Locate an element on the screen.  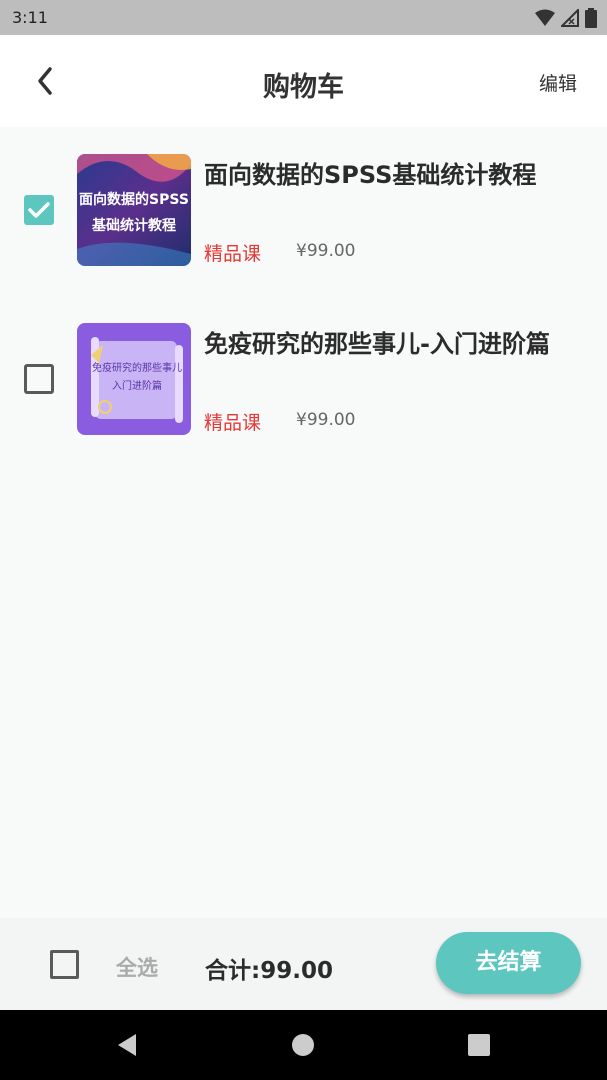
checkout-button: 去结算 is located at coordinates (508, 963).